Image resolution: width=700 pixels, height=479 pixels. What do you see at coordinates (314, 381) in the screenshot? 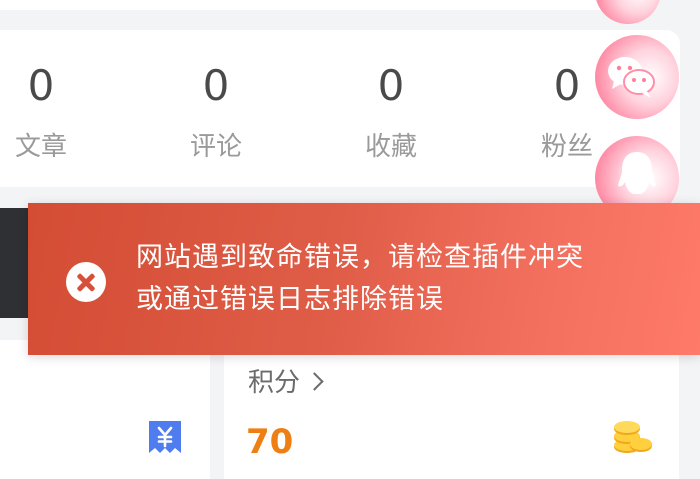
I see `chevron-right-icon` at bounding box center [314, 381].